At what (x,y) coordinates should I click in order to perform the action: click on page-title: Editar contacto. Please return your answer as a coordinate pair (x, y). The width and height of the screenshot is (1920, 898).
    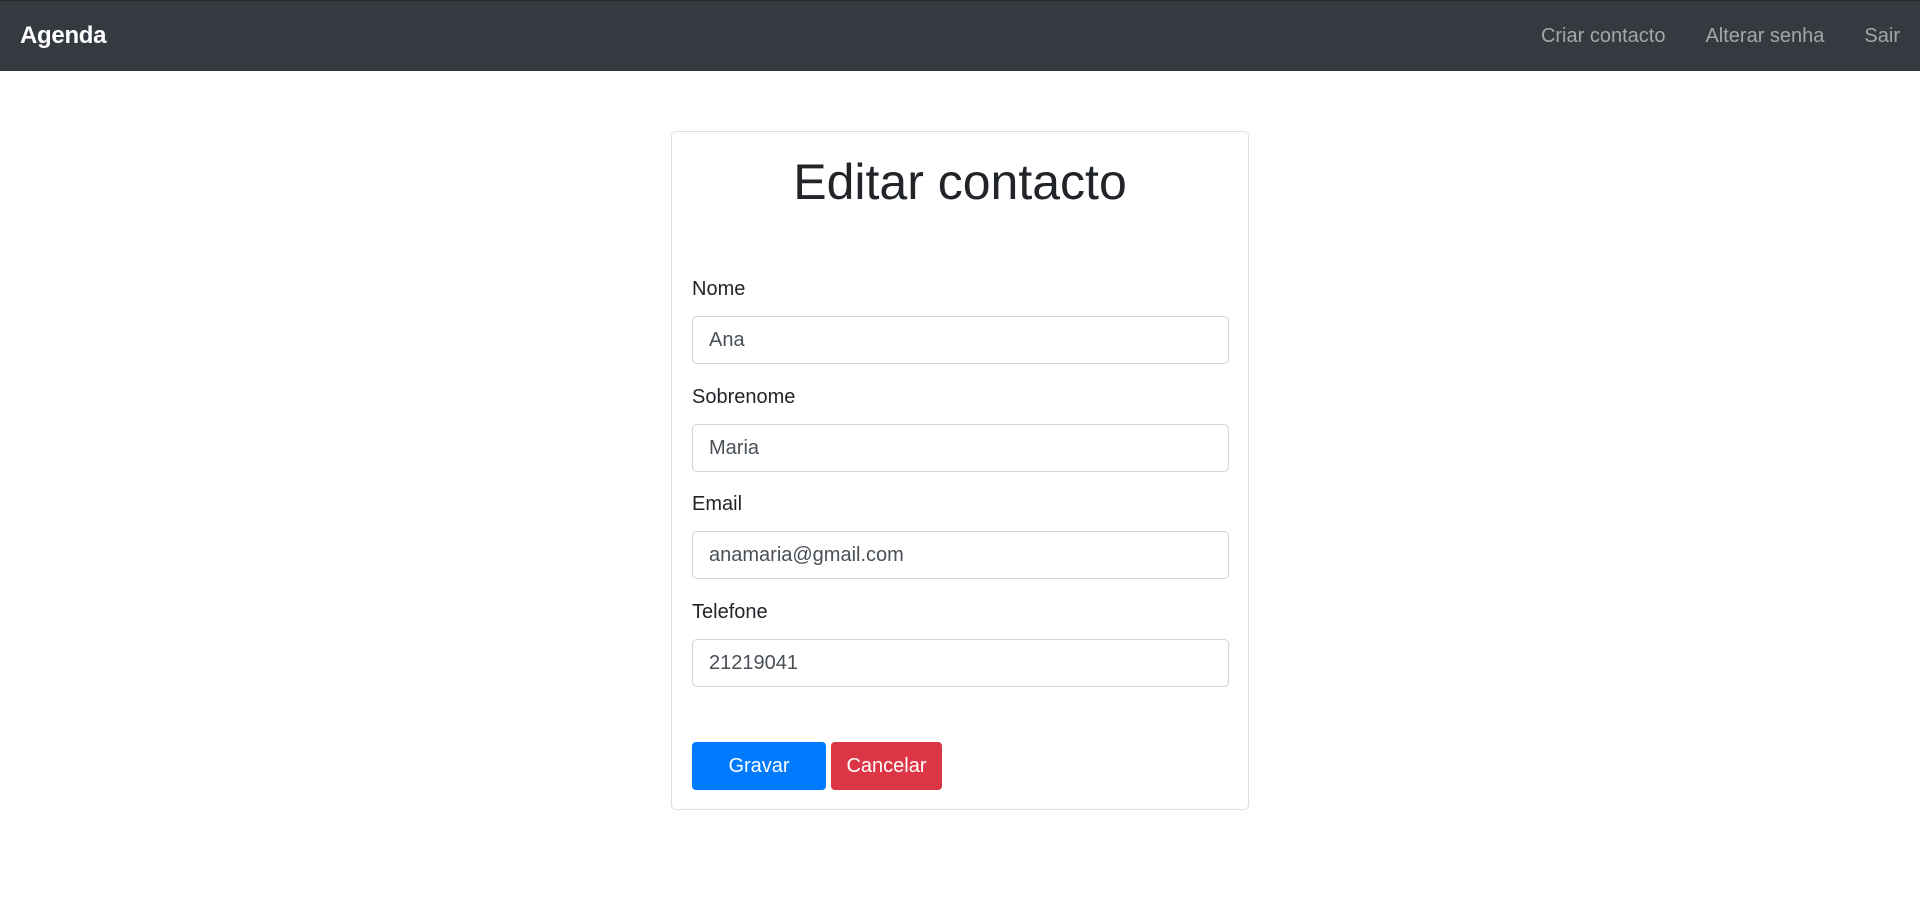
    Looking at the image, I should click on (960, 182).